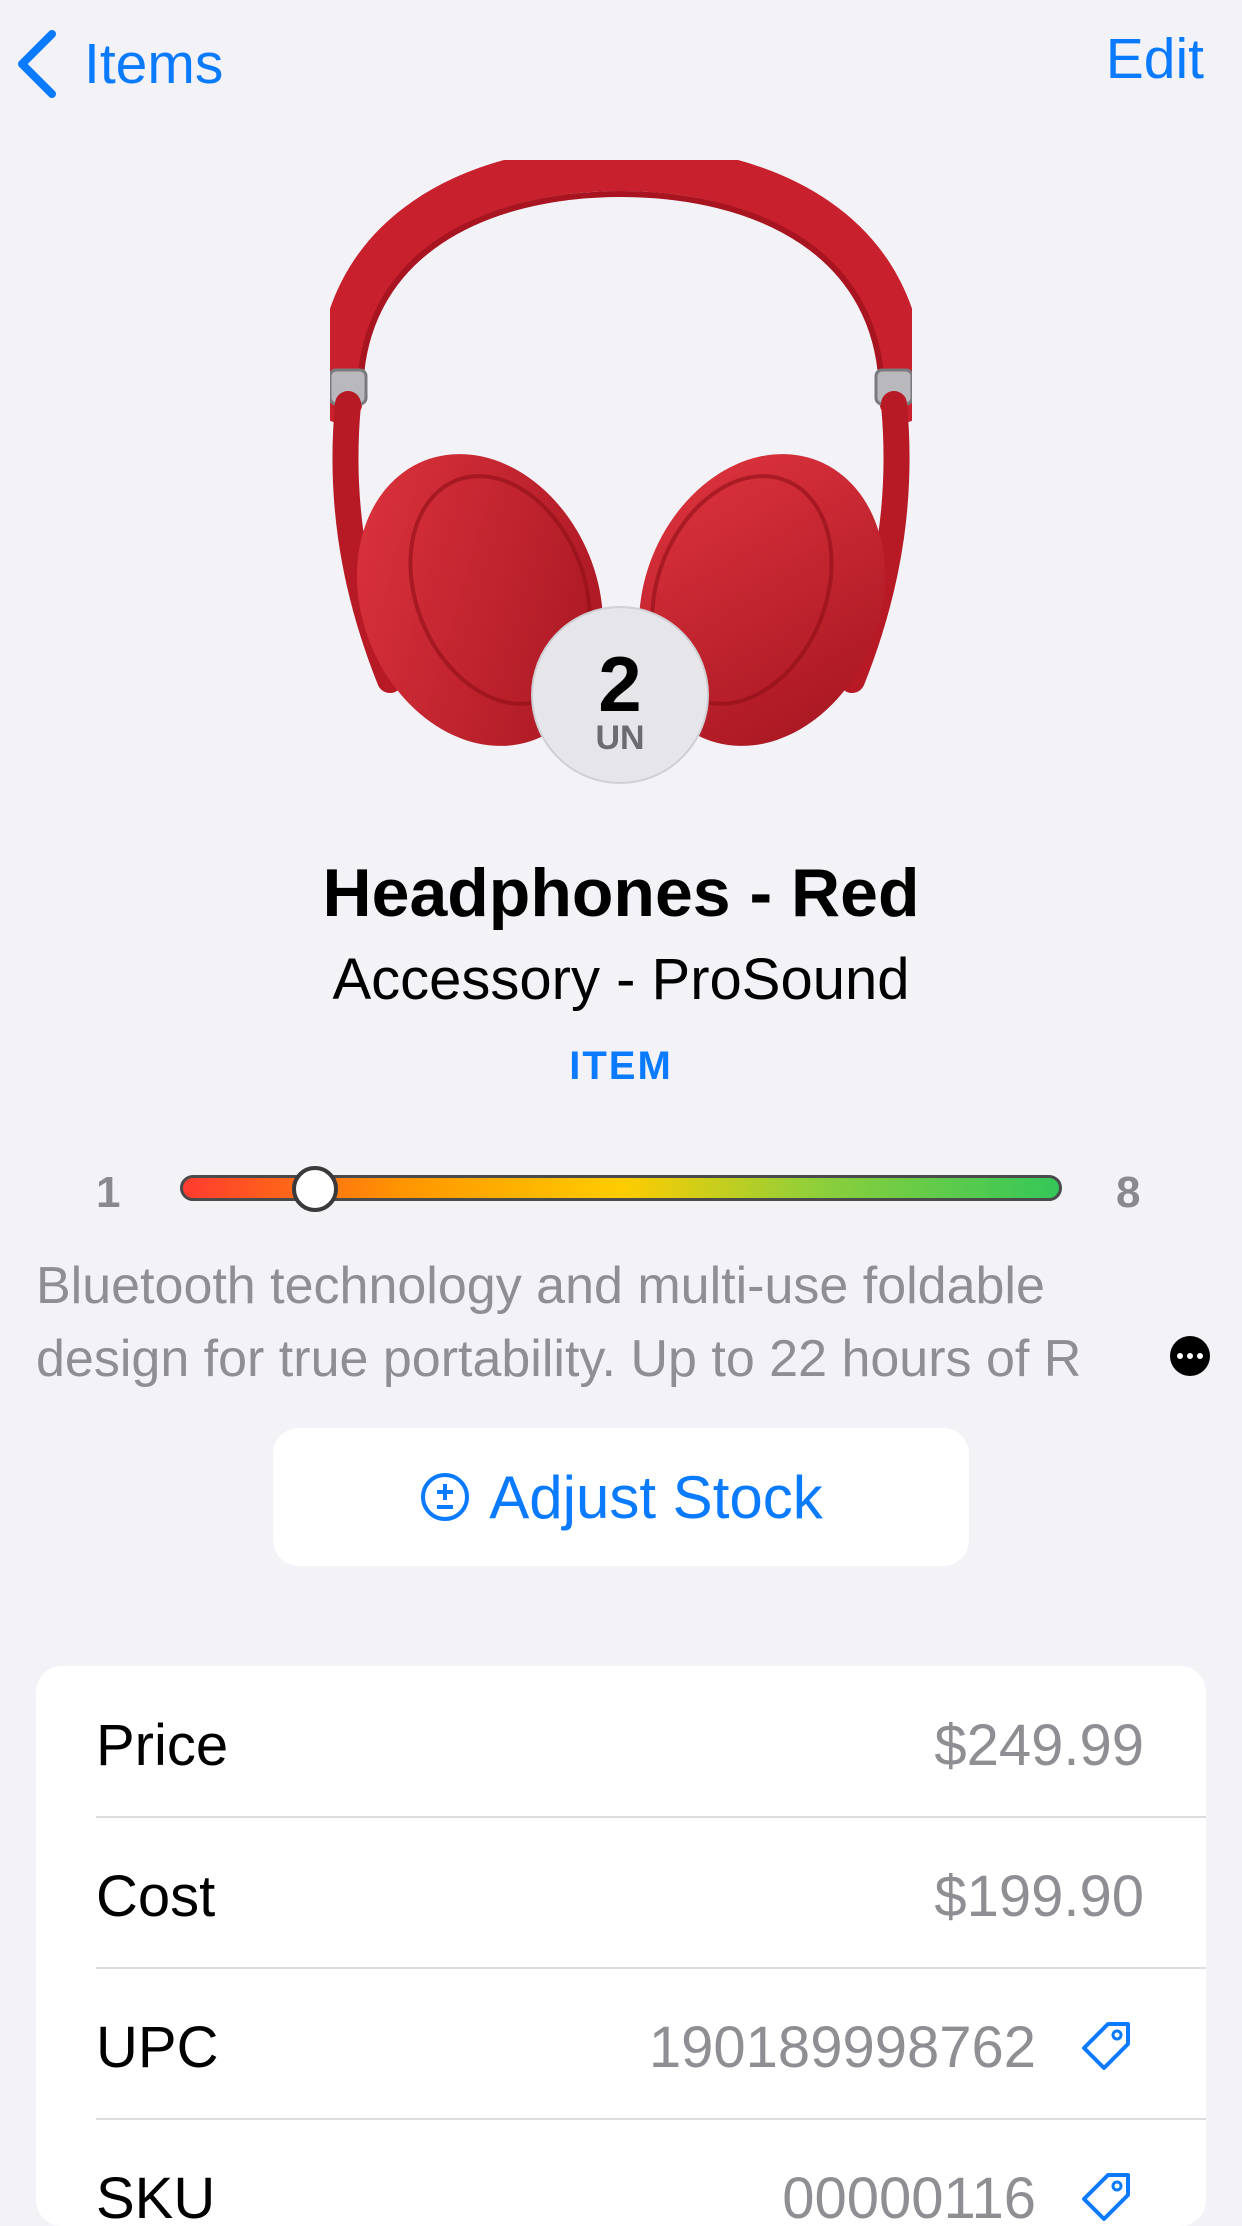  Describe the element at coordinates (157, 2047) in the screenshot. I see `detail-label: UPC` at that location.